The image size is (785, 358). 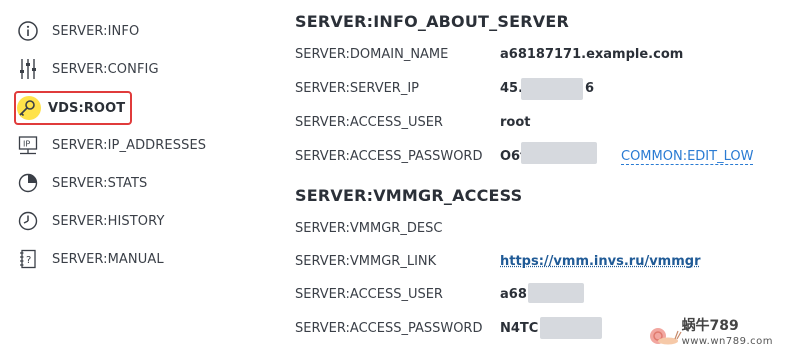 What do you see at coordinates (389, 328) in the screenshot?
I see `row-label-vmmgr-access-password: SERVER:ACCESS_PASSWORD` at bounding box center [389, 328].